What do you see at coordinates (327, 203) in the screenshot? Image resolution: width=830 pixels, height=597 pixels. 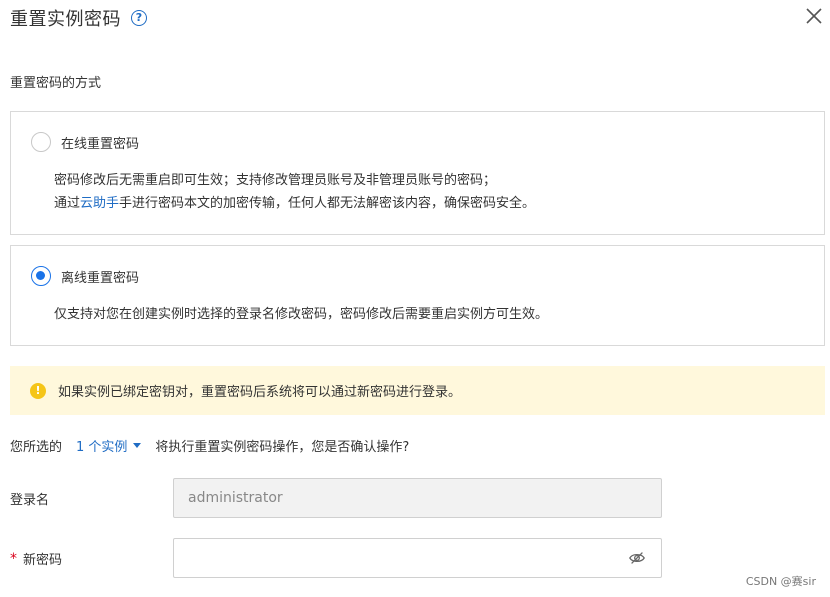 I see `online-desc-suffix: 手进行密码本文的加密传输，任何人都无法解密该内容，确保密码安全。` at bounding box center [327, 203].